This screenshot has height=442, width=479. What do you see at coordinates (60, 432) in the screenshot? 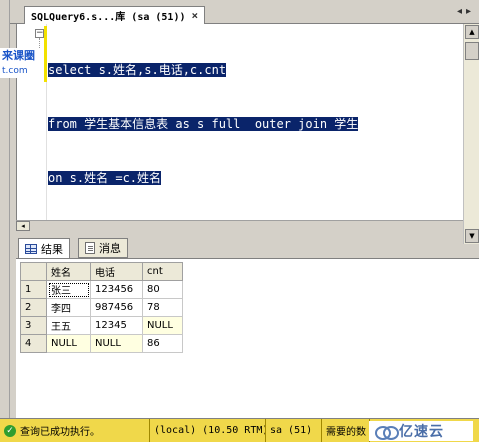
I see `query-status-text: 查询已成功执行。` at bounding box center [60, 432].